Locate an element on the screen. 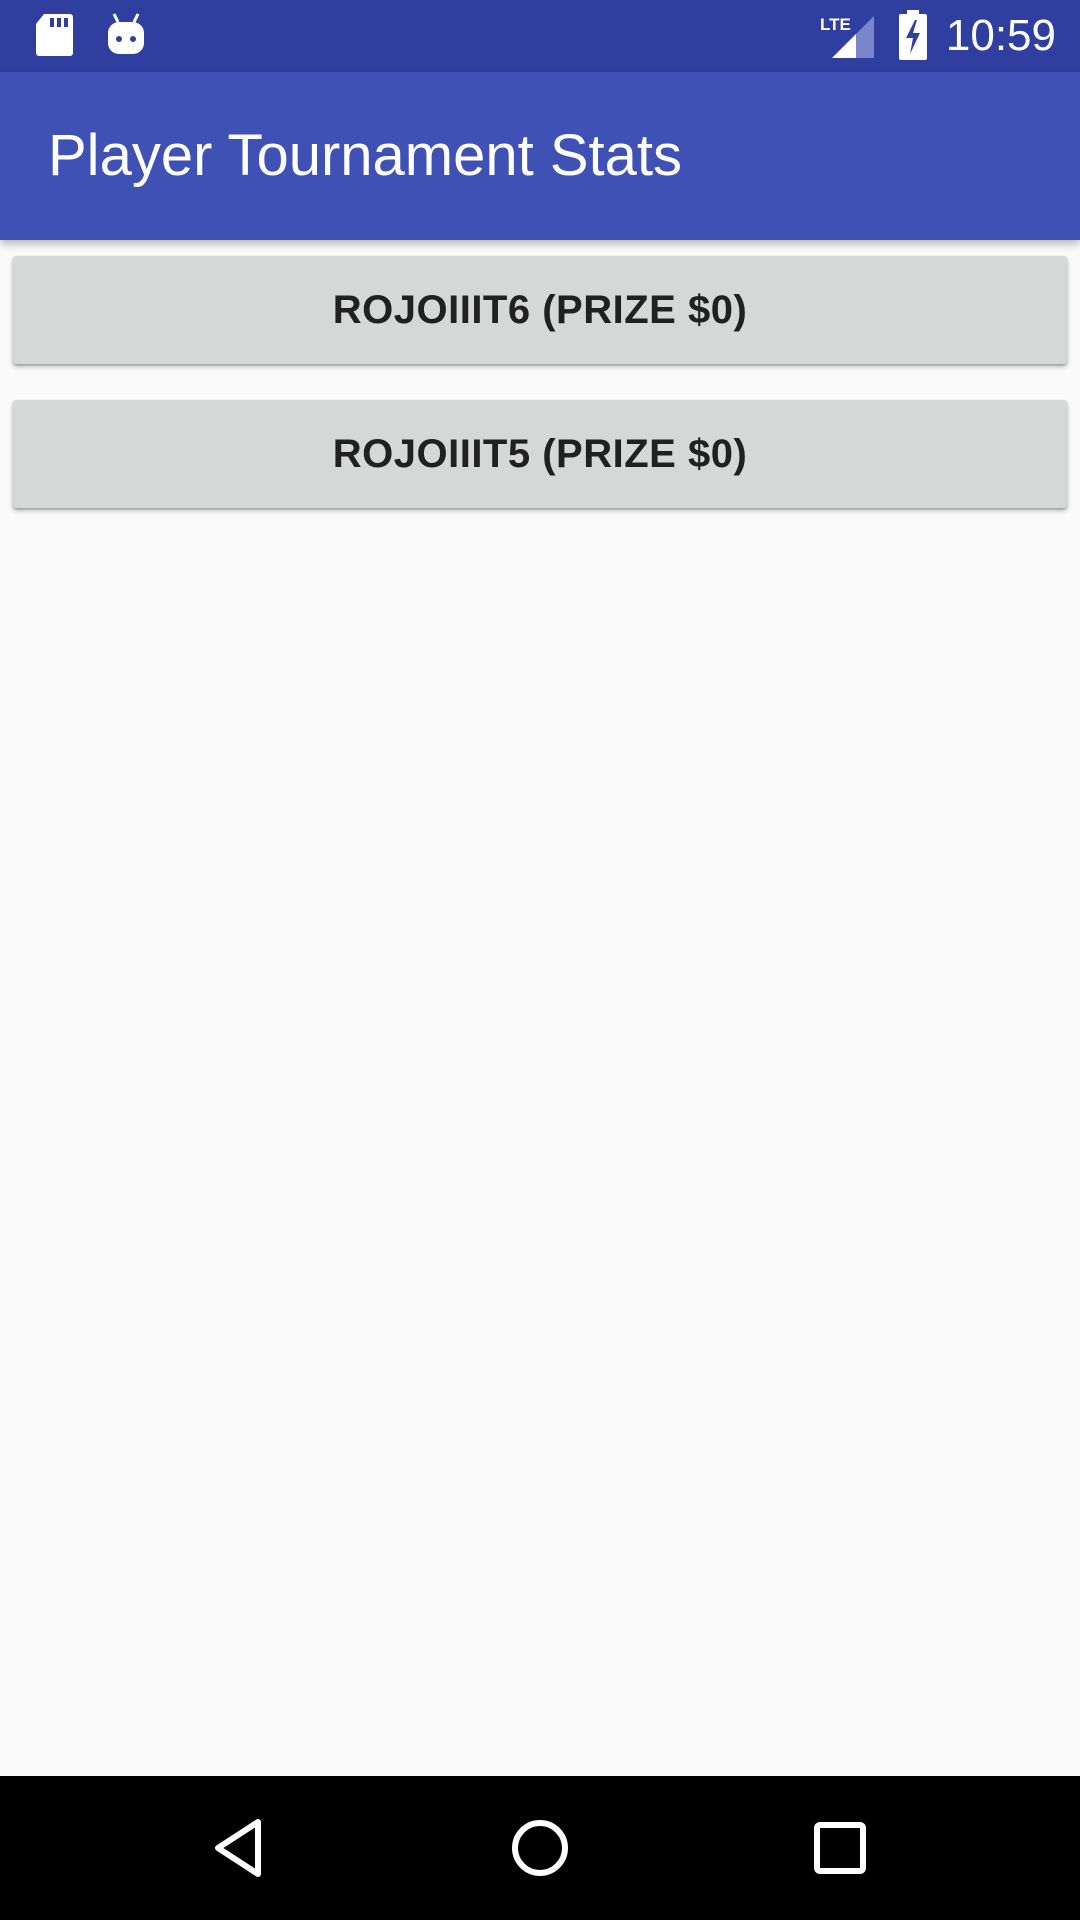 The image size is (1080, 1920). tournament-button-rojoiiit6: ROJOIIIT6 (PRIZE $0) is located at coordinates (540, 310).